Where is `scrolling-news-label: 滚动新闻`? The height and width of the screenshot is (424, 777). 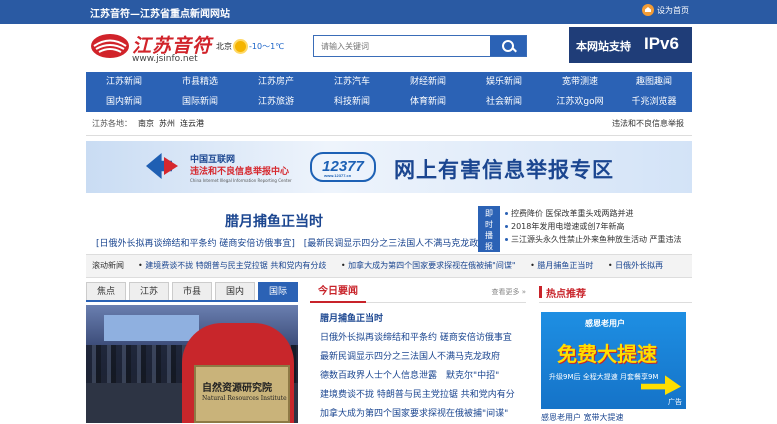
scrolling-news-label: 滚动新闻 is located at coordinates (108, 265).